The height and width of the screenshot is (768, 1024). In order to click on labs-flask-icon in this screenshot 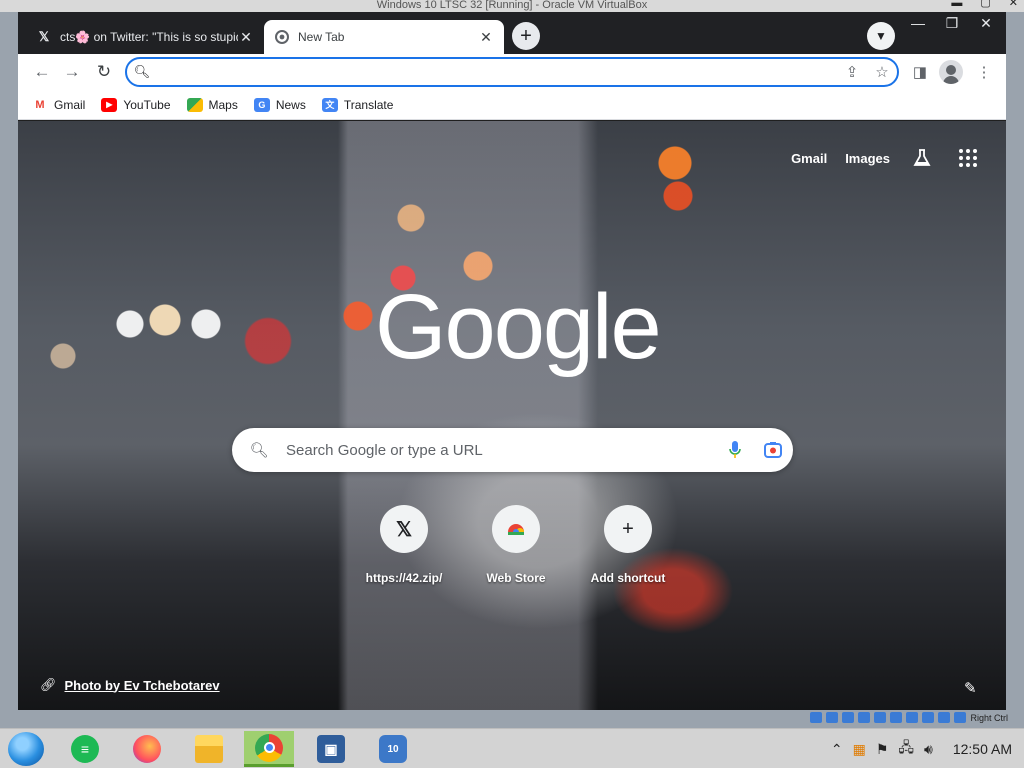, I will do `click(922, 158)`.